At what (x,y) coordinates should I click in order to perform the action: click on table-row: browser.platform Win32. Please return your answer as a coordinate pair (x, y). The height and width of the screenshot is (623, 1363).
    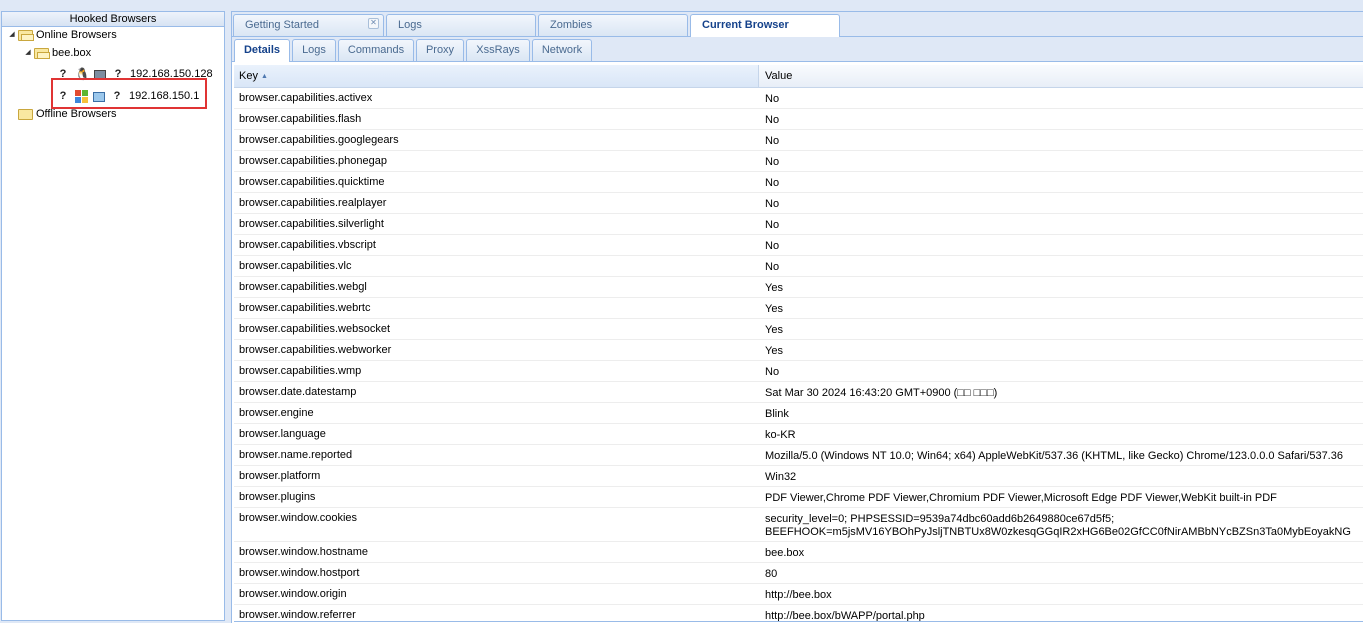
    Looking at the image, I should click on (798, 476).